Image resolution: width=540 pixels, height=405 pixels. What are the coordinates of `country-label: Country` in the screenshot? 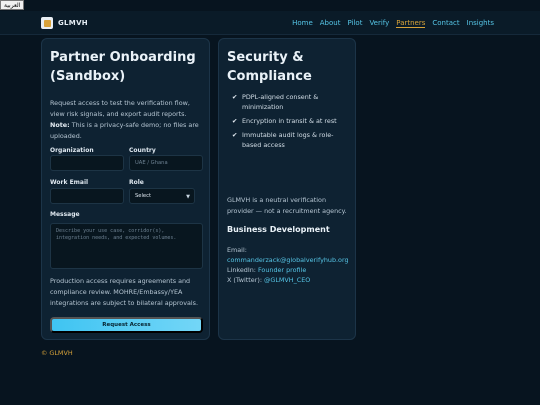 It's located at (142, 150).